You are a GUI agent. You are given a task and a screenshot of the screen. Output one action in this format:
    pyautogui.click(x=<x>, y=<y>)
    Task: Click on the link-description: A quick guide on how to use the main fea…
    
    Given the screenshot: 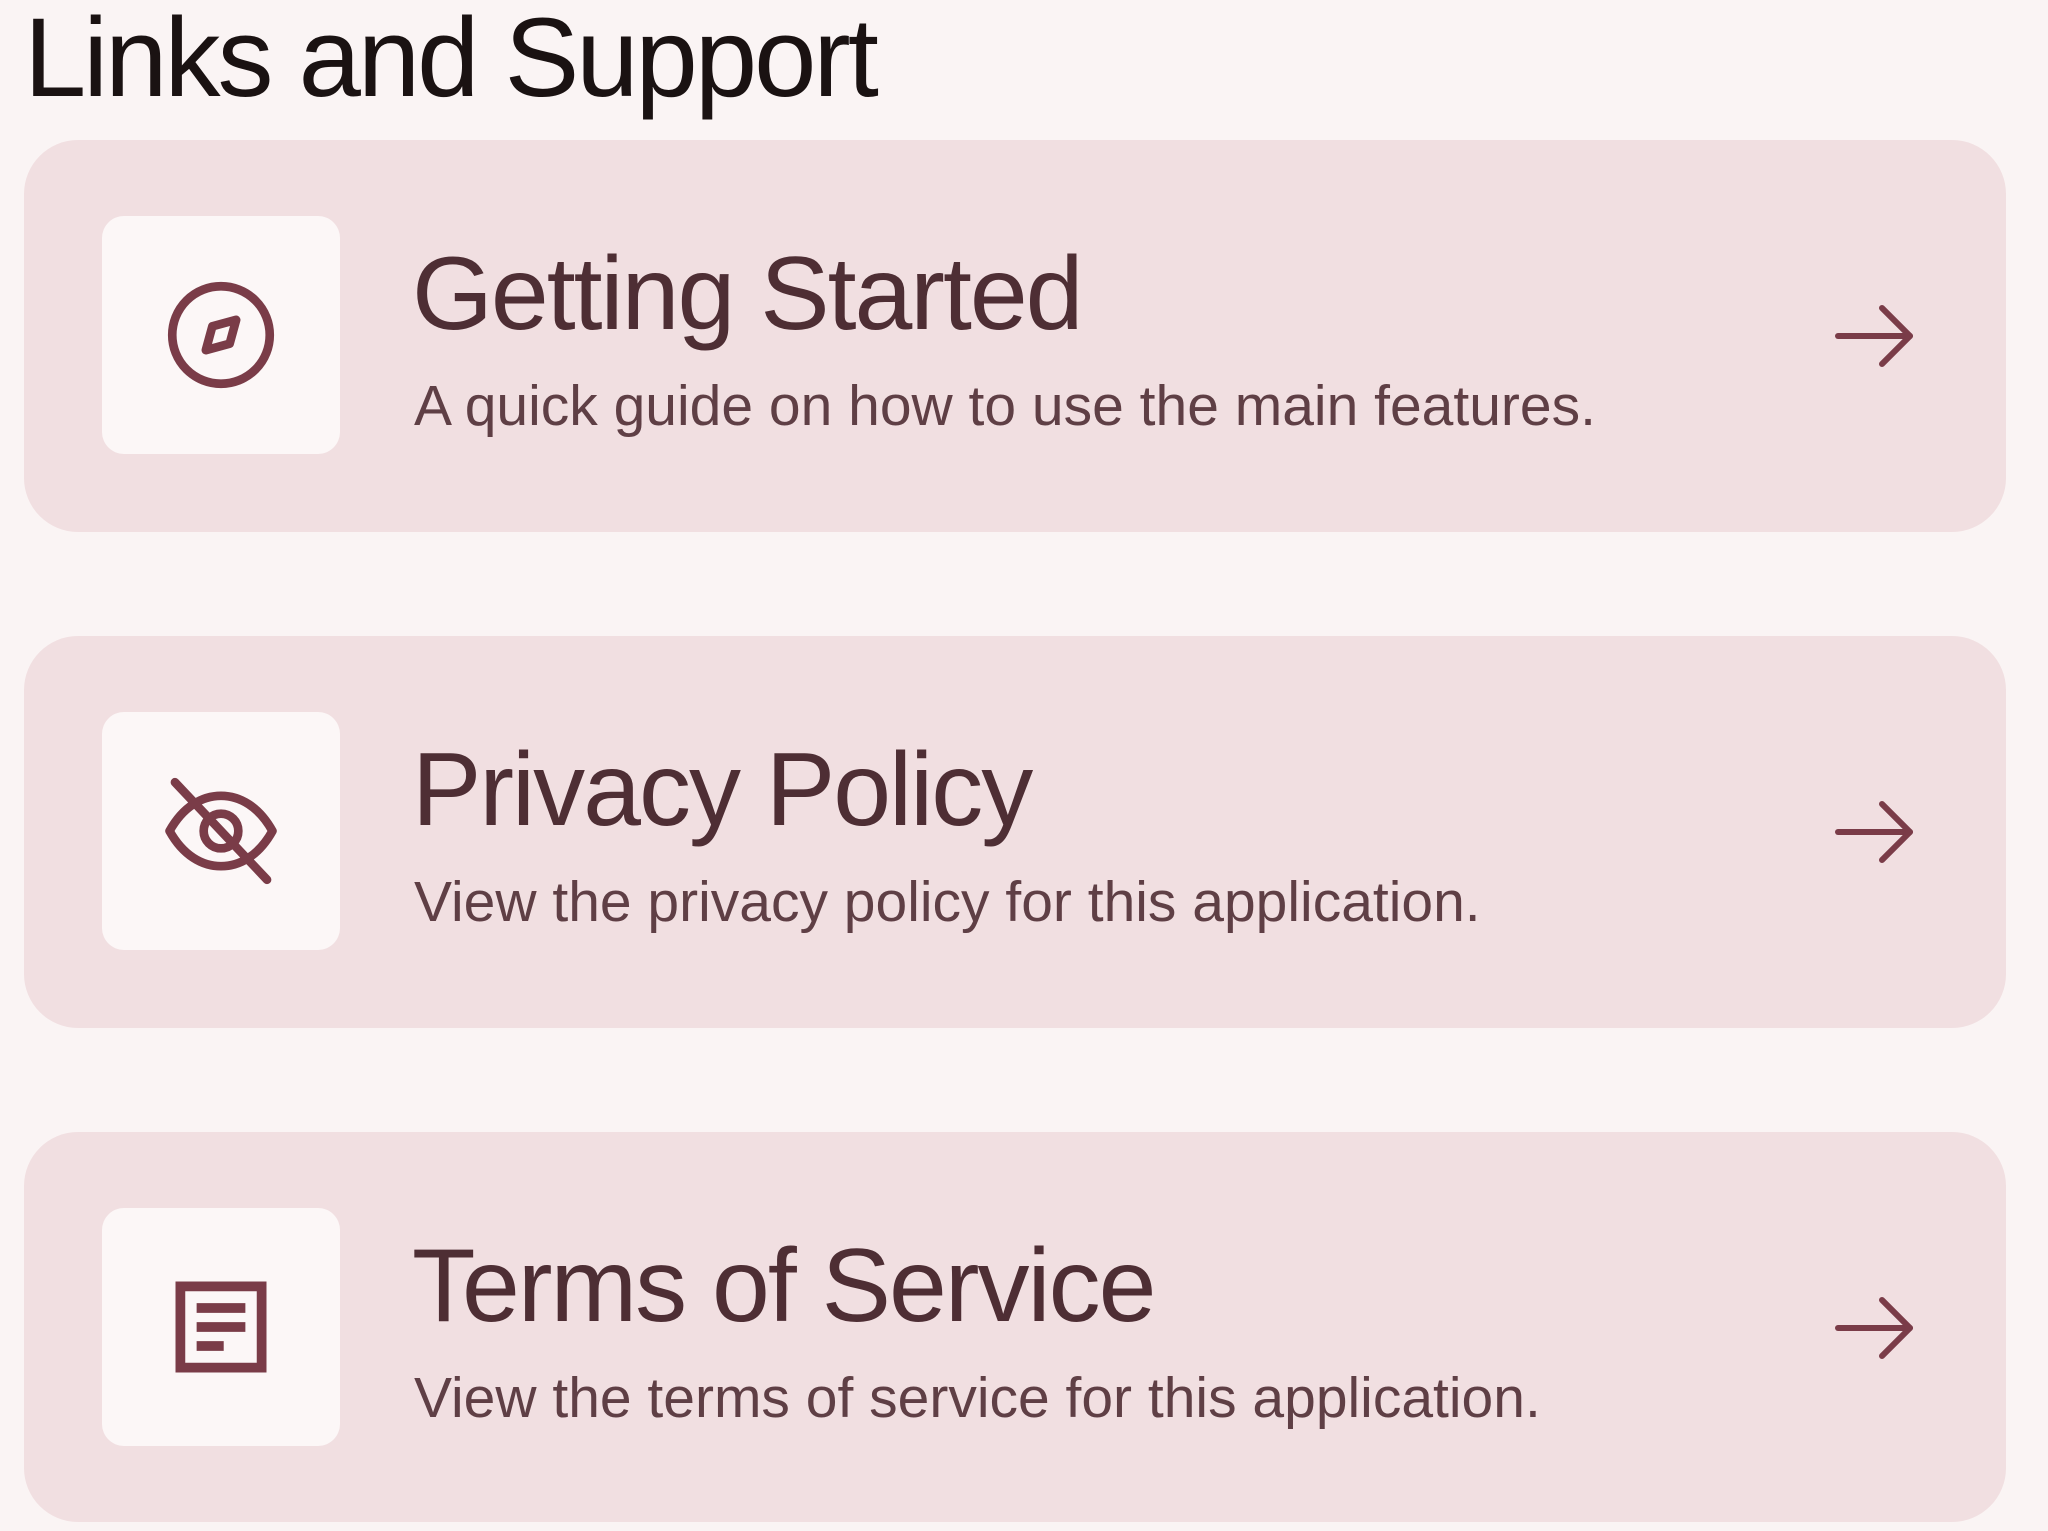 What is the action you would take?
    pyautogui.click(x=1005, y=406)
    